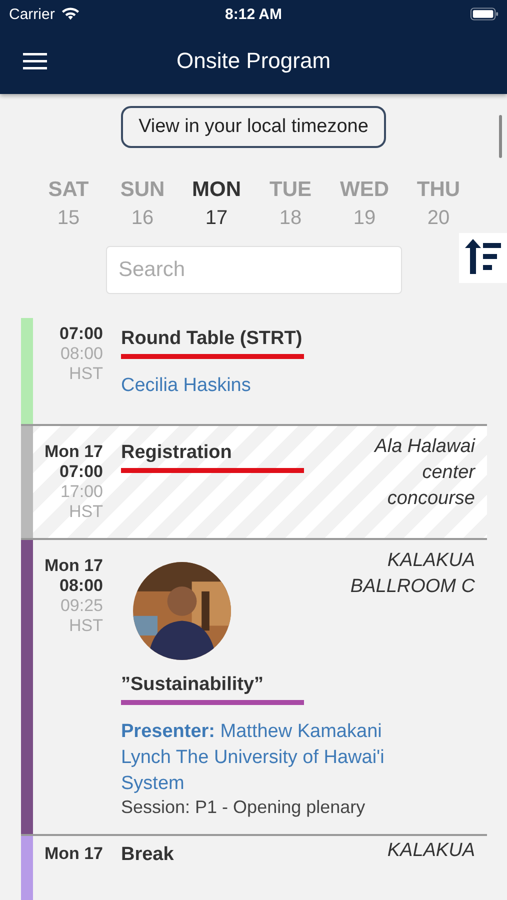 This screenshot has height=900, width=507. What do you see at coordinates (176, 453) in the screenshot?
I see `event-title: Registration` at bounding box center [176, 453].